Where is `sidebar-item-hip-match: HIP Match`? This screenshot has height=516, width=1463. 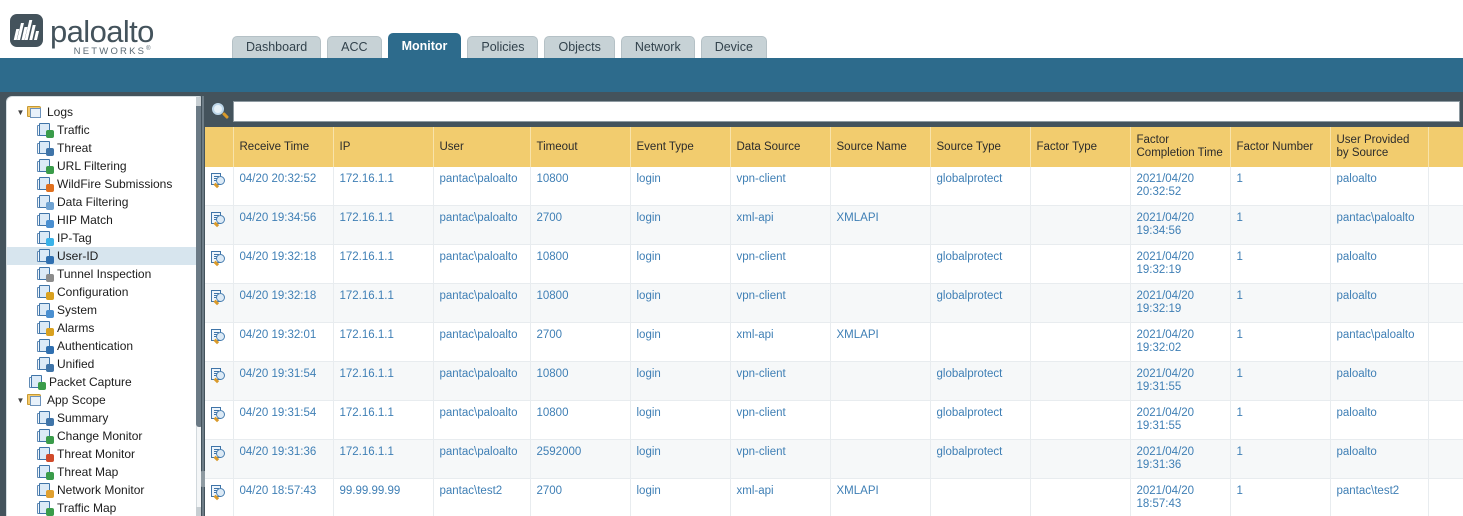
sidebar-item-hip-match: HIP Match is located at coordinates (103, 220).